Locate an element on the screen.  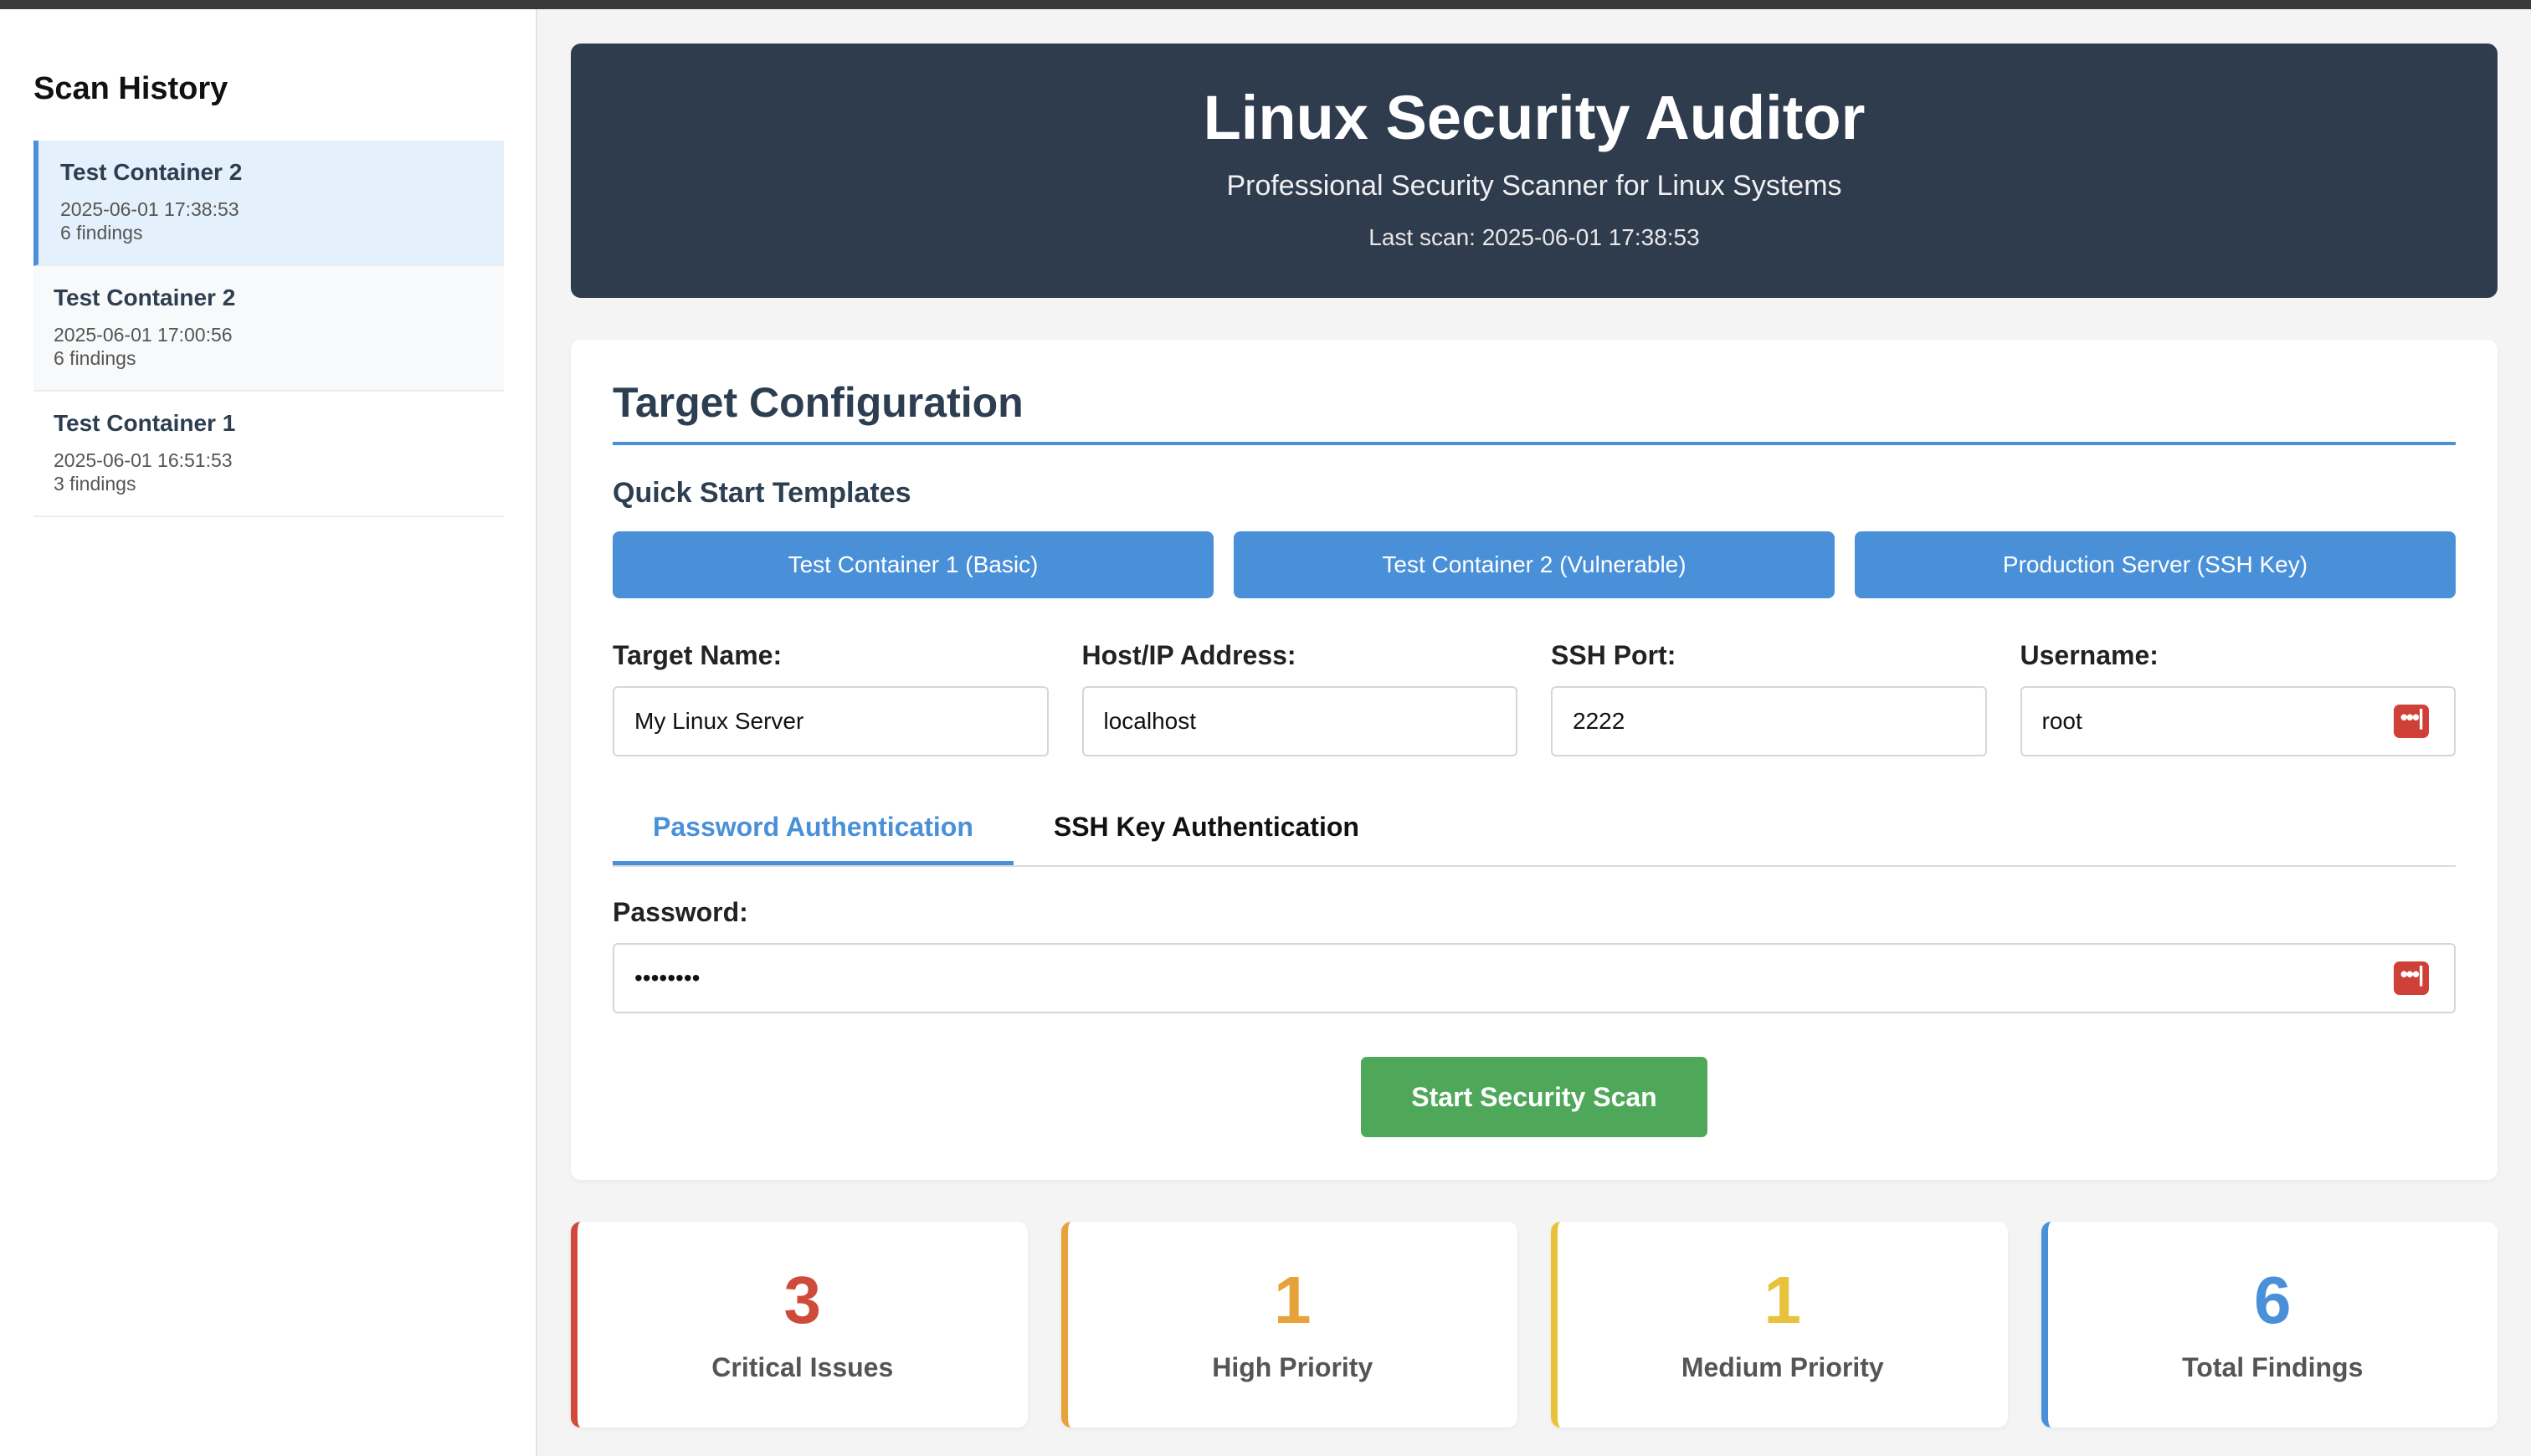
target-name-field: Target Name: is located at coordinates (831, 698).